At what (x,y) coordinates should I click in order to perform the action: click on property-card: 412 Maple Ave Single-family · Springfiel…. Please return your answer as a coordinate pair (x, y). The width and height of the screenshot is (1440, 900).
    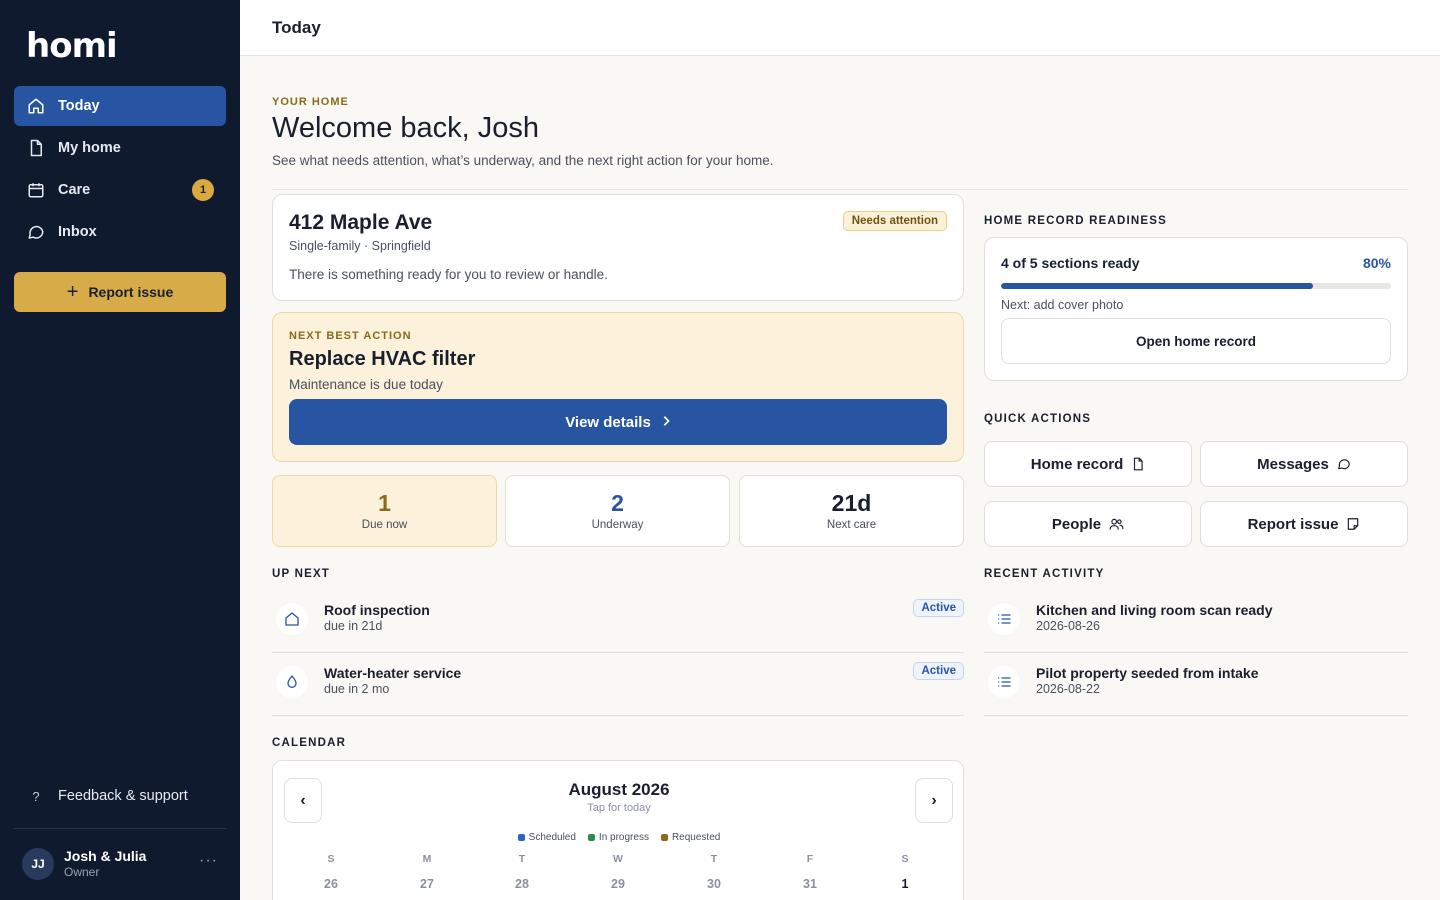
    Looking at the image, I should click on (618, 247).